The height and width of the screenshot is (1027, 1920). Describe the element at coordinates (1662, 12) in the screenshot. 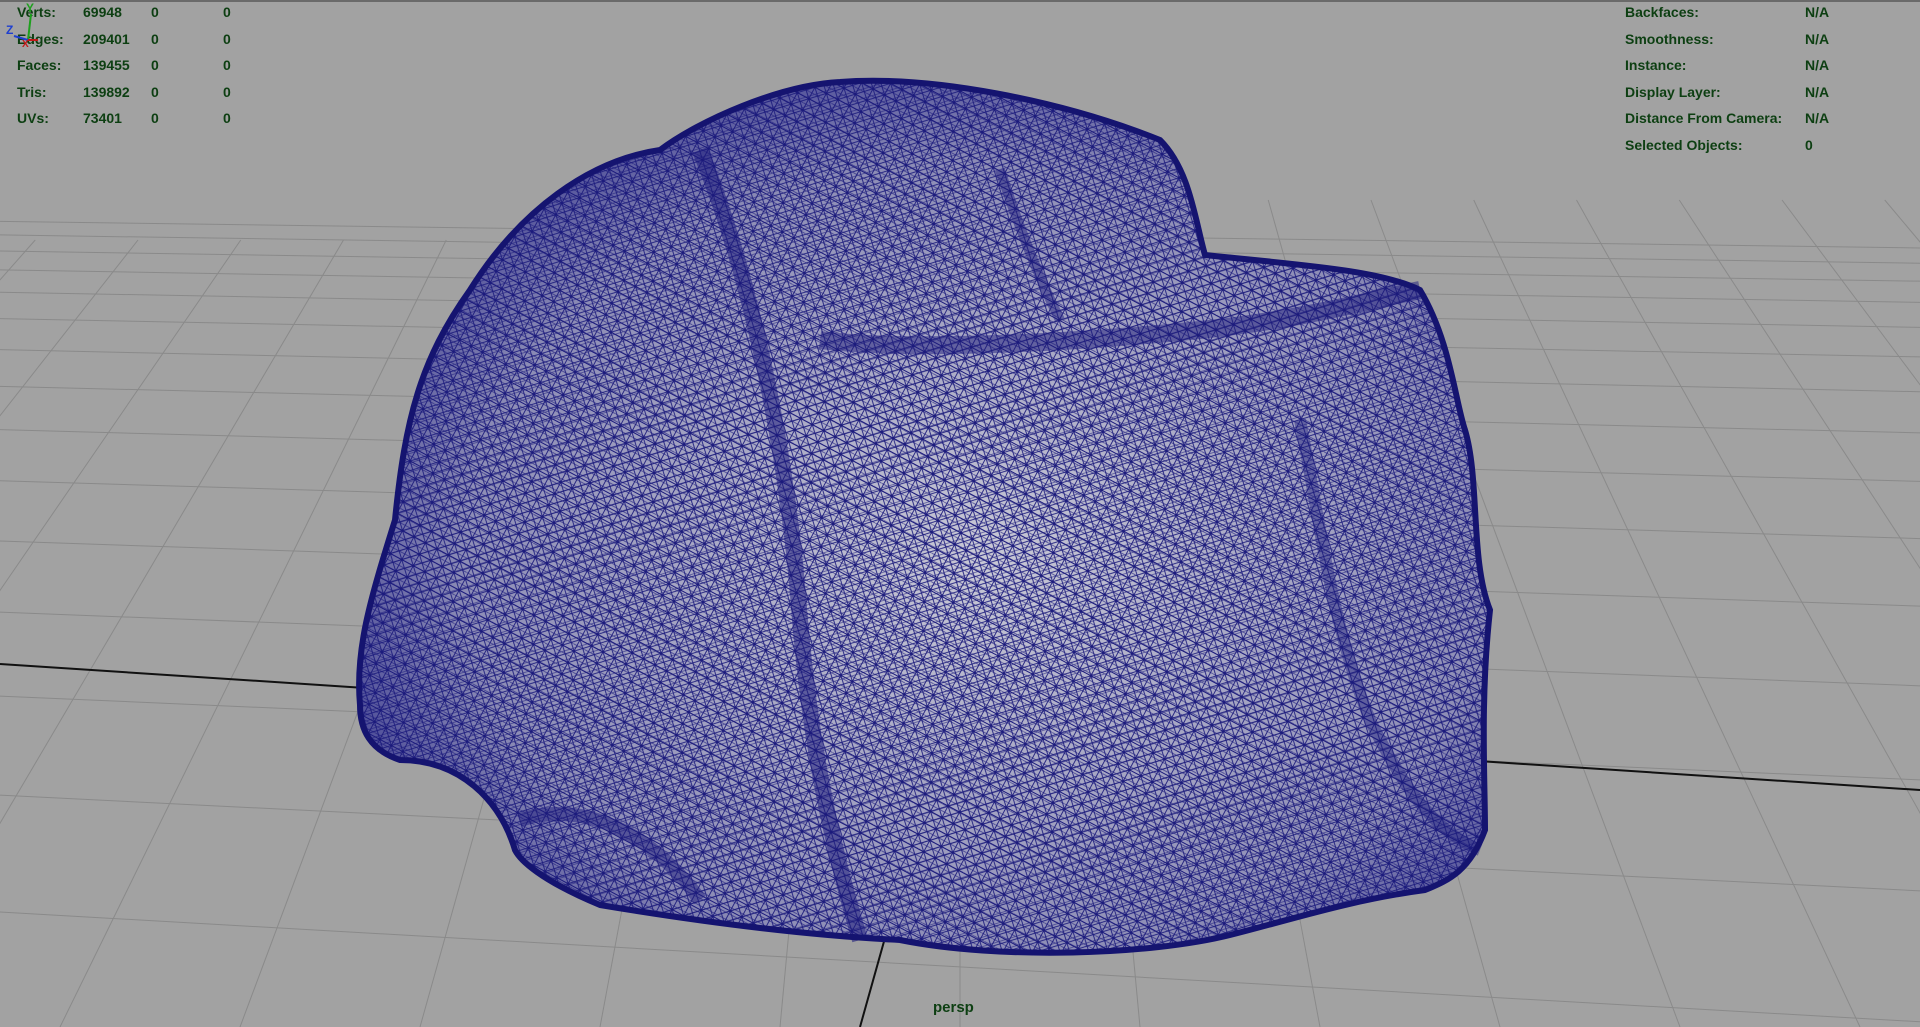

I see `backfaces-label: Backfaces:` at that location.